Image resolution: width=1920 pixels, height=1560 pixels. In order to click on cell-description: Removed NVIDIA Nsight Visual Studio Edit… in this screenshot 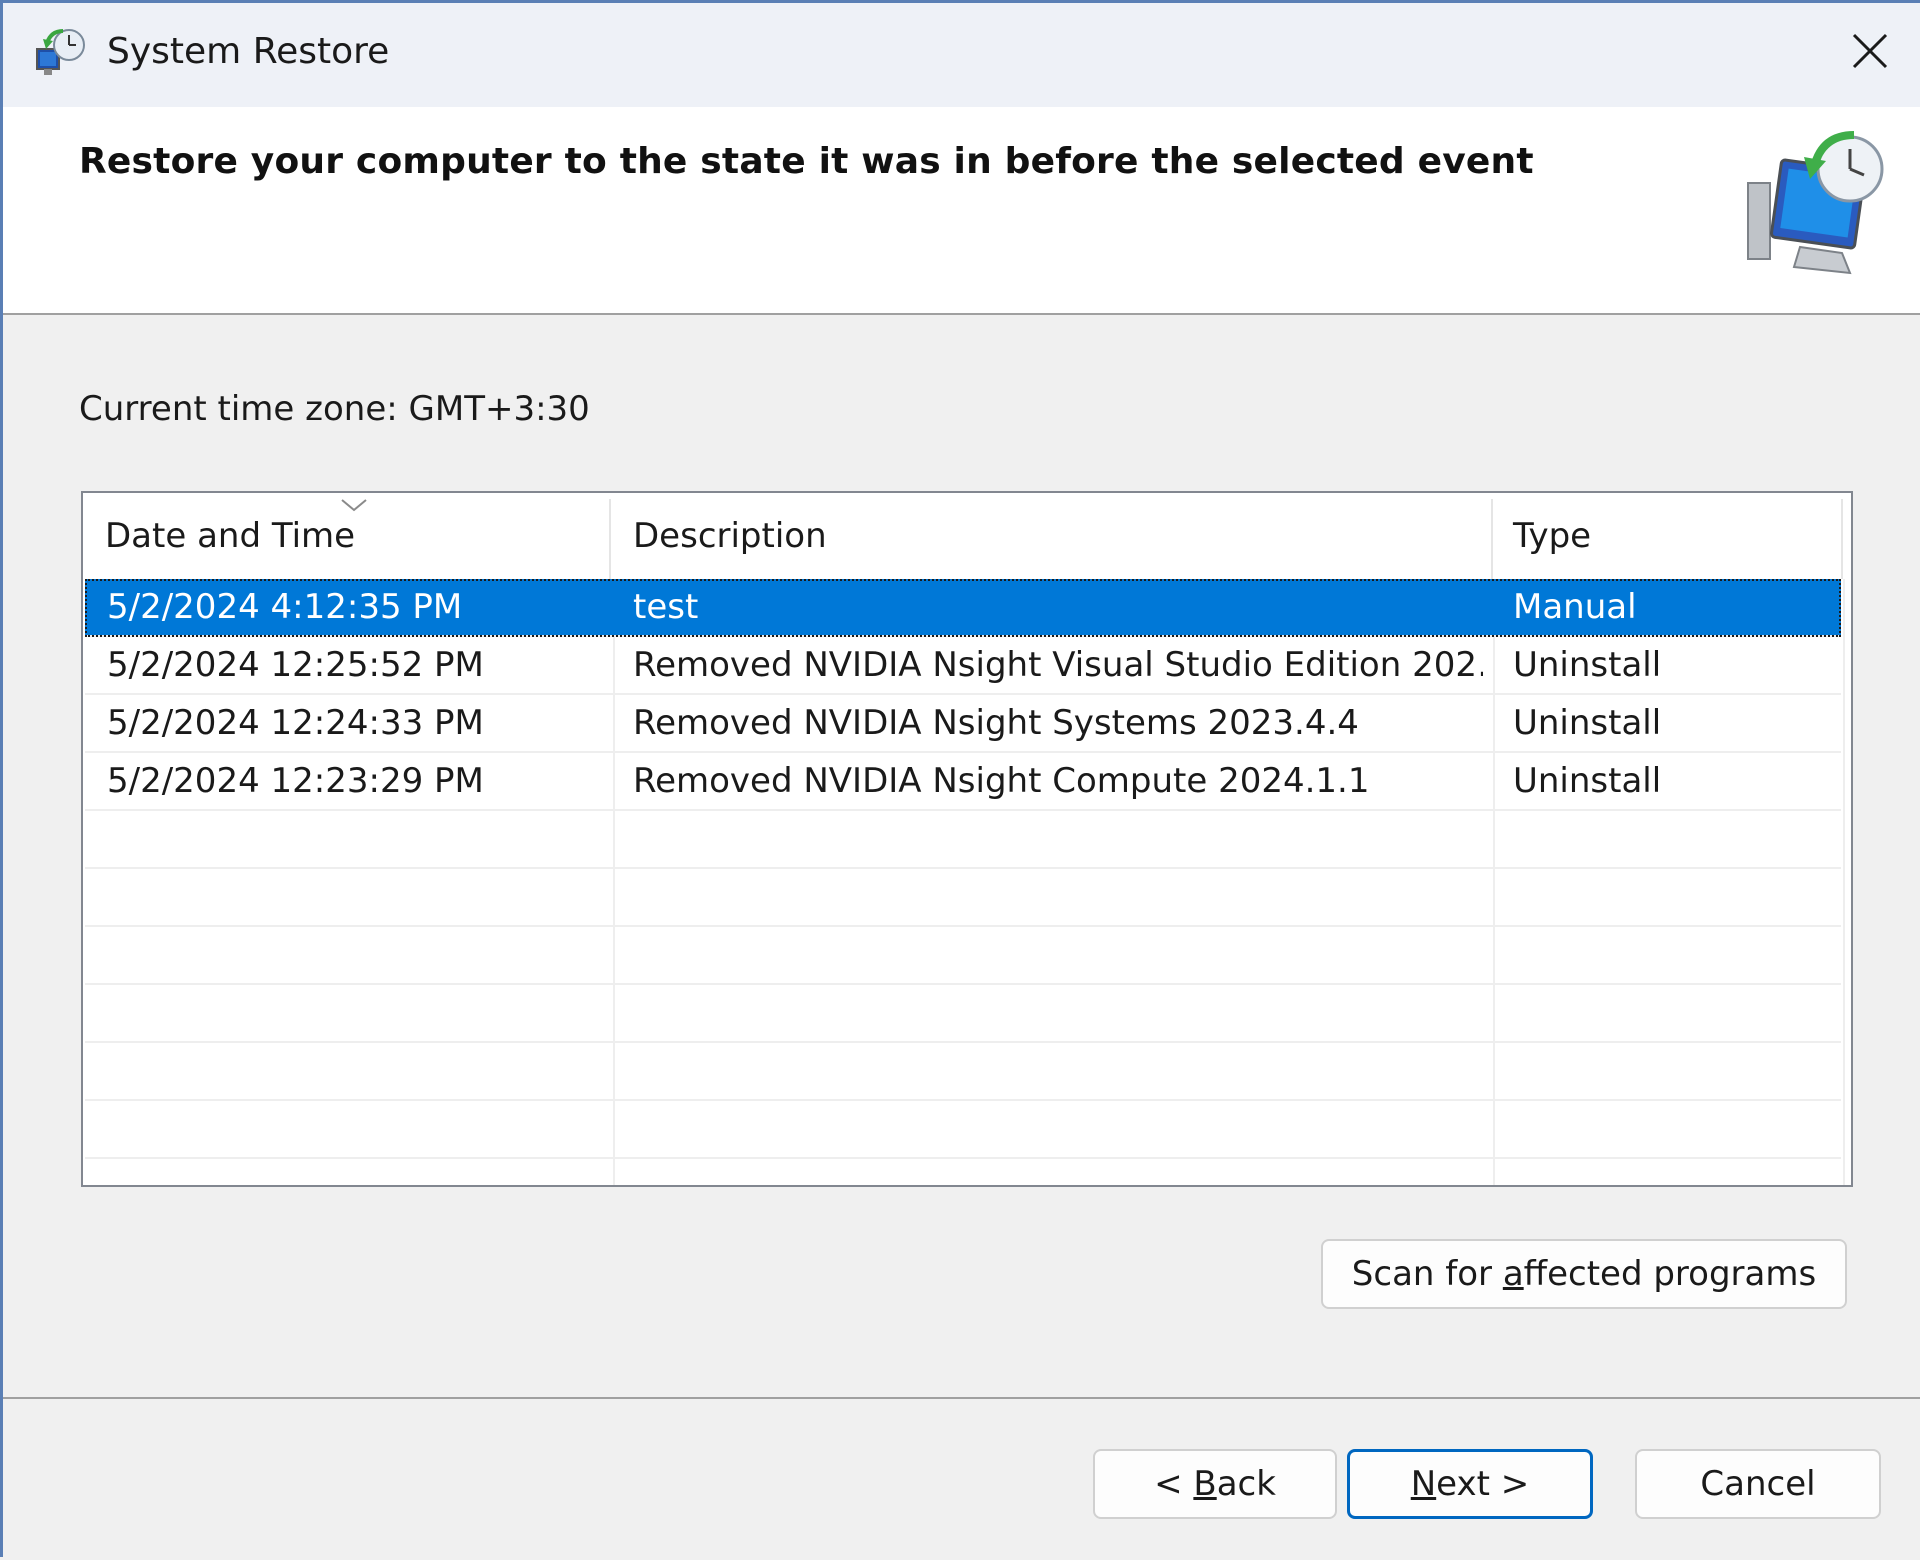, I will do `click(1058, 665)`.